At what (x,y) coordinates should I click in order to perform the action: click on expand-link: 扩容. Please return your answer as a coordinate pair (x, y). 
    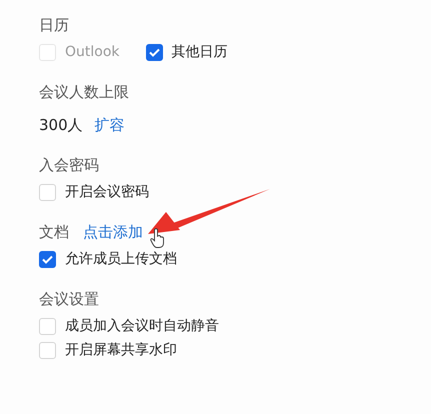
    Looking at the image, I should click on (109, 125).